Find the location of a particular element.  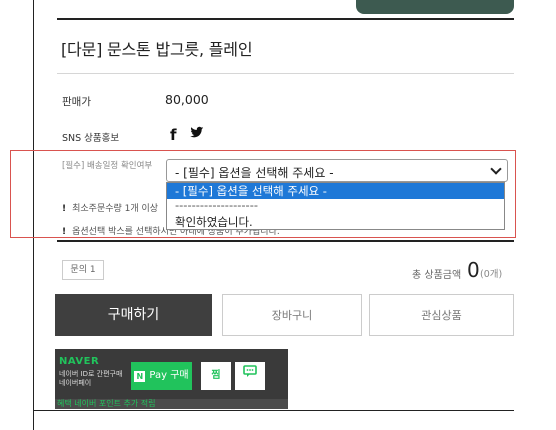

min-qty-note: ! 최소주문수량 1개 이상 is located at coordinates (110, 207).